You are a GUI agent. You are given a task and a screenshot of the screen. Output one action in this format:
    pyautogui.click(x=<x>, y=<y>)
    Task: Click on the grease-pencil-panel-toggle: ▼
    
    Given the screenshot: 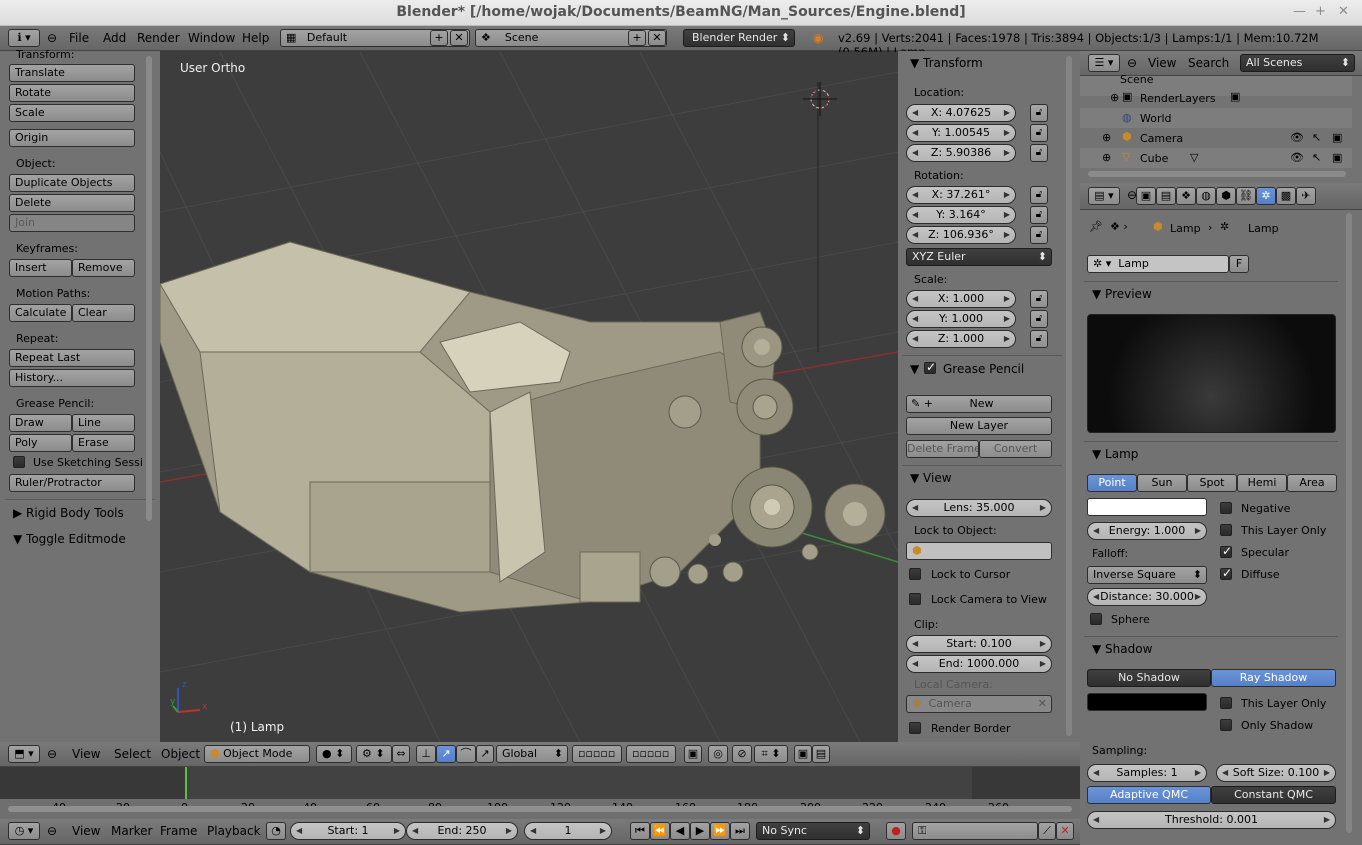 What is the action you would take?
    pyautogui.click(x=914, y=369)
    